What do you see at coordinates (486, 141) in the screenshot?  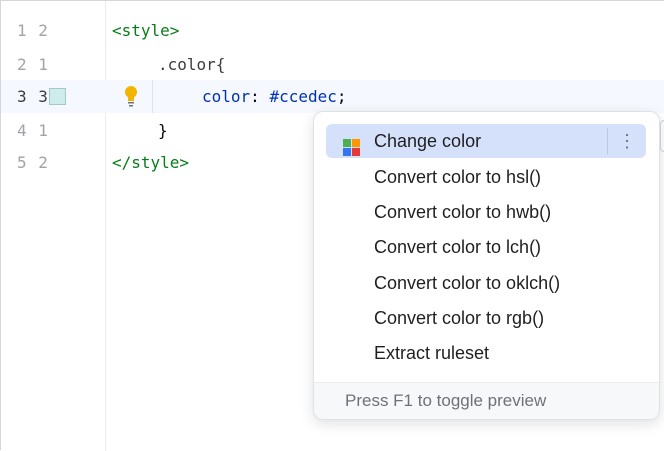 I see `change-color-item: Change color ⋮` at bounding box center [486, 141].